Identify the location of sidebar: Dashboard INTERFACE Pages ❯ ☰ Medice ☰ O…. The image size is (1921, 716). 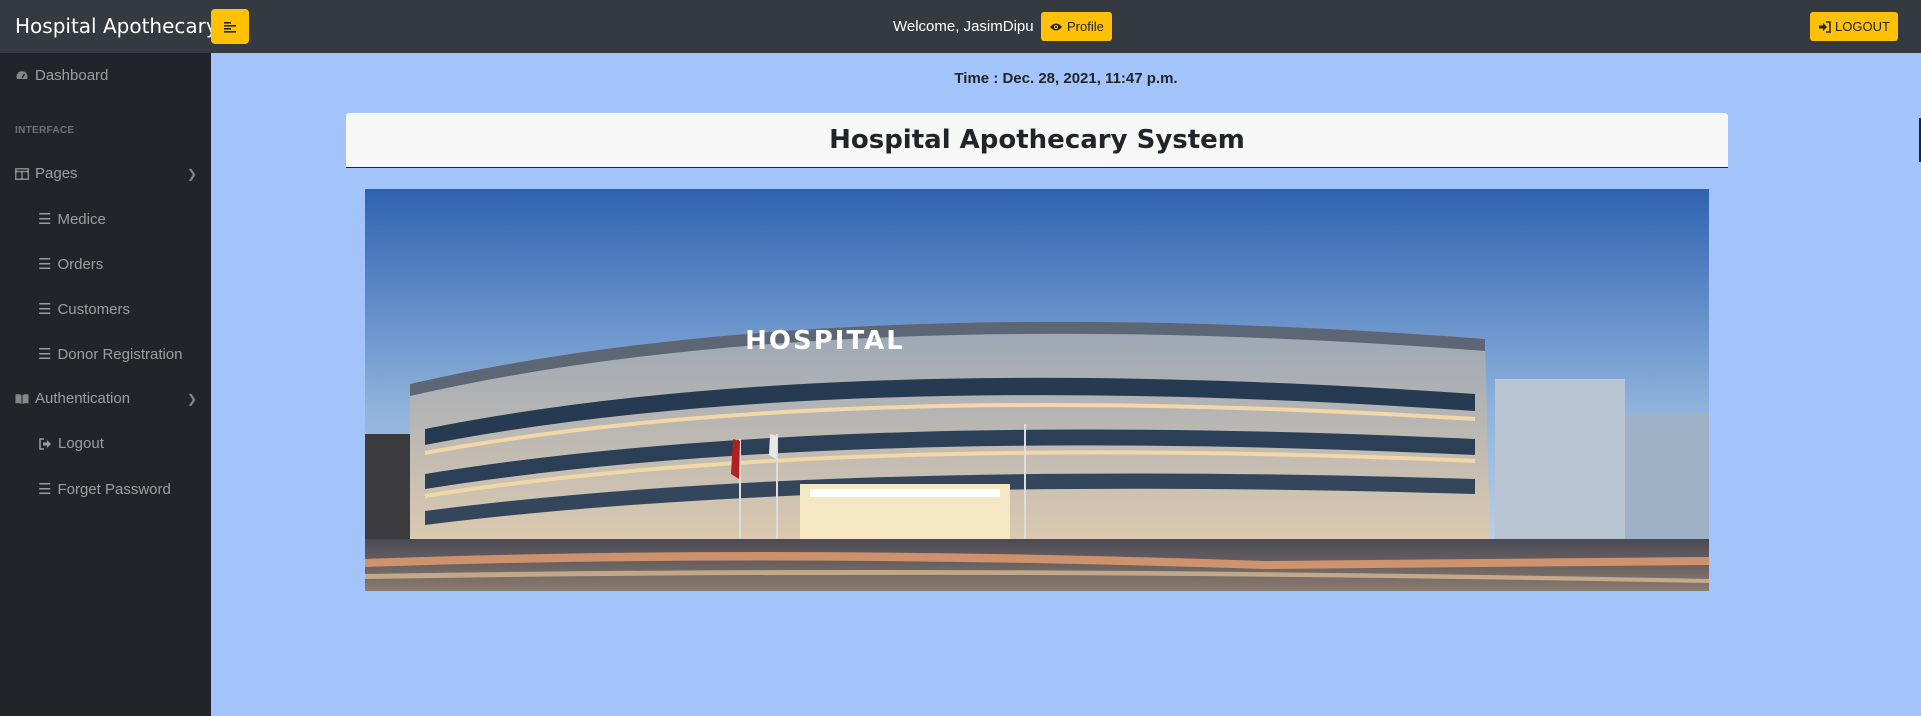
(105, 384).